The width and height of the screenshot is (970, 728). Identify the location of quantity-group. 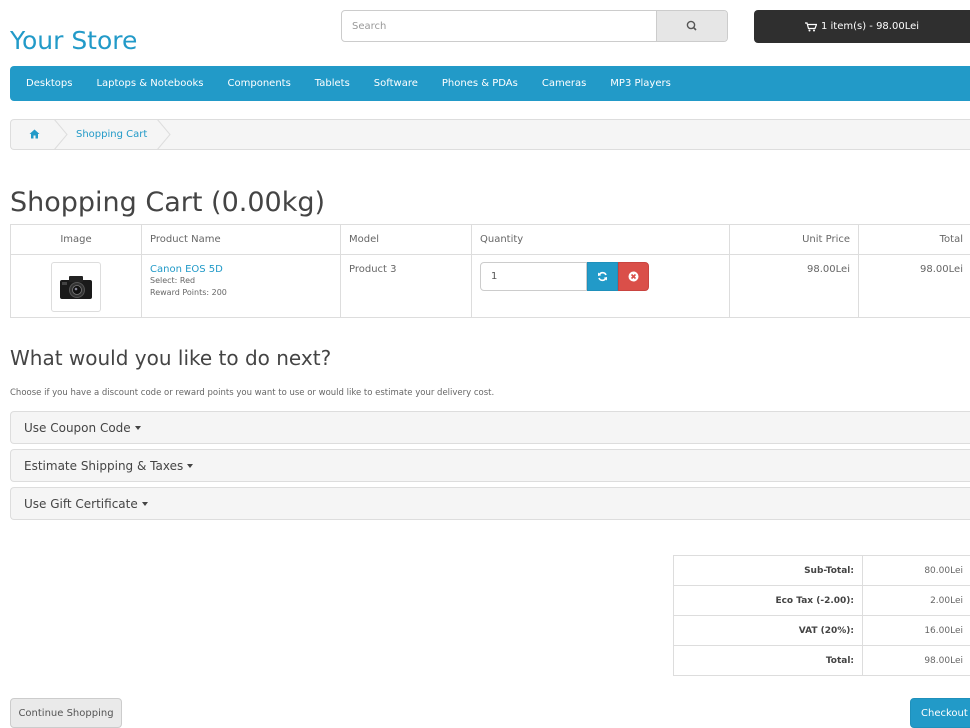
(600, 276).